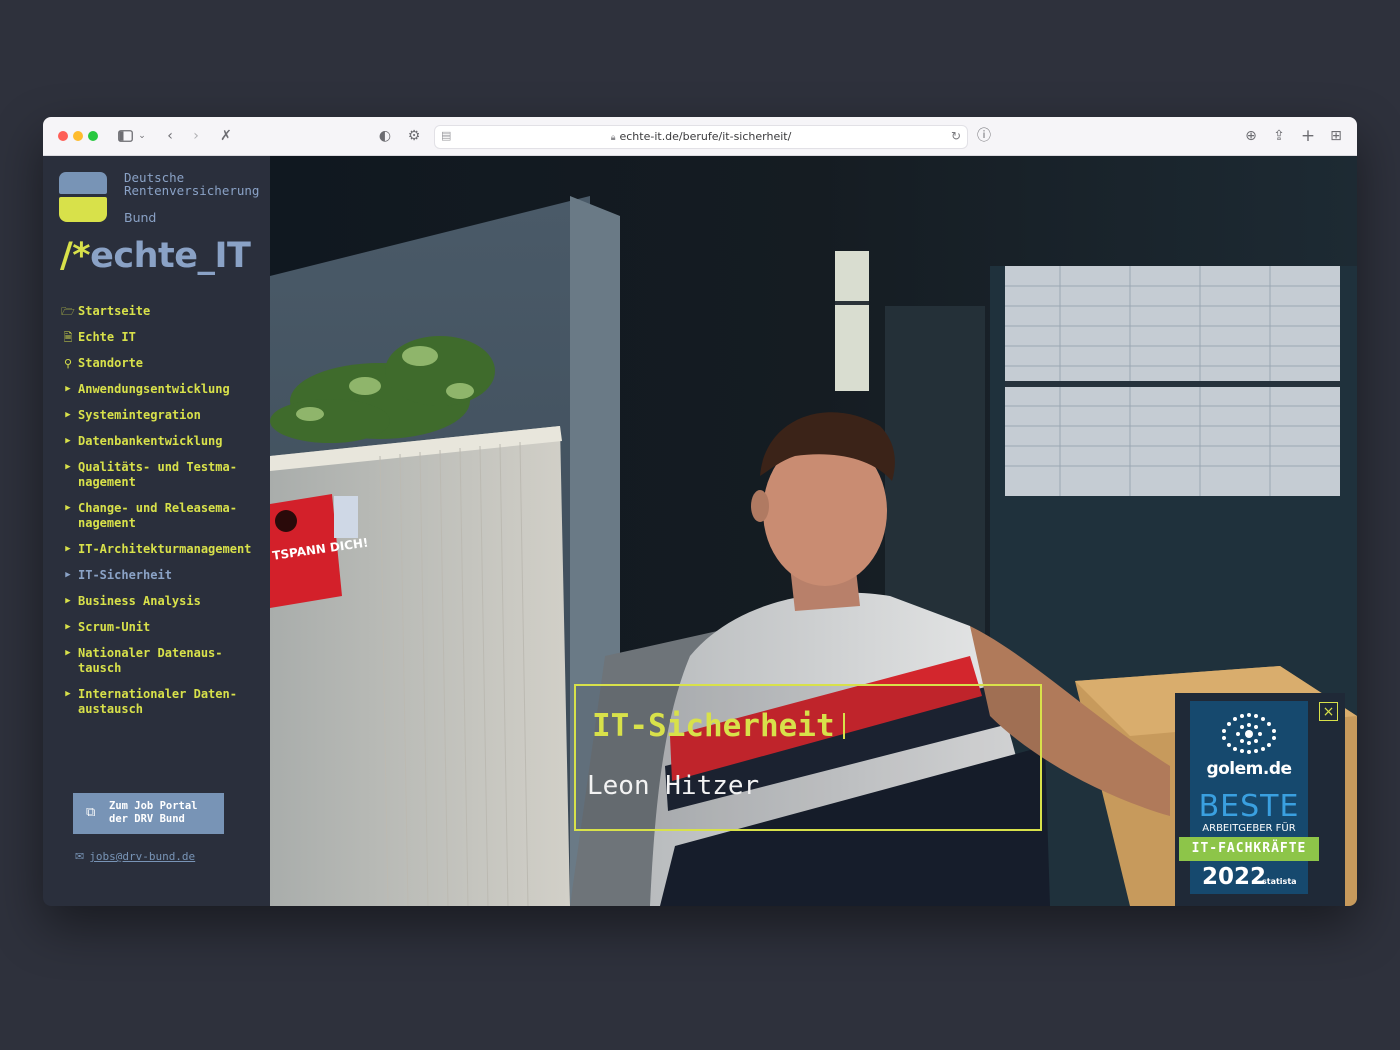  What do you see at coordinates (705, 136) in the screenshot?
I see `url-text: echte-it.de/berufe/it-sicherheit/` at bounding box center [705, 136].